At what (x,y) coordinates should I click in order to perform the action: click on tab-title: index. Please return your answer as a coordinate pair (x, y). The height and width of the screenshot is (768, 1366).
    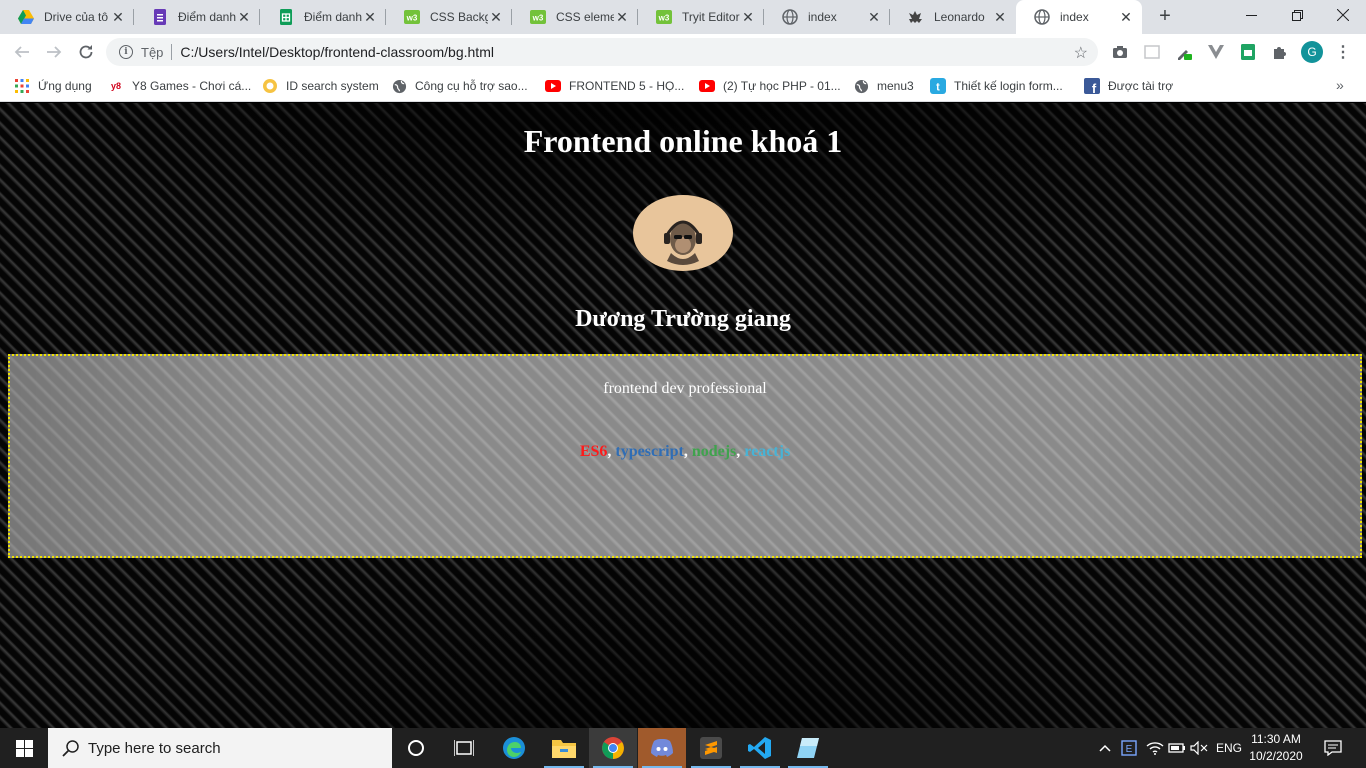
    Looking at the image, I should click on (1074, 17).